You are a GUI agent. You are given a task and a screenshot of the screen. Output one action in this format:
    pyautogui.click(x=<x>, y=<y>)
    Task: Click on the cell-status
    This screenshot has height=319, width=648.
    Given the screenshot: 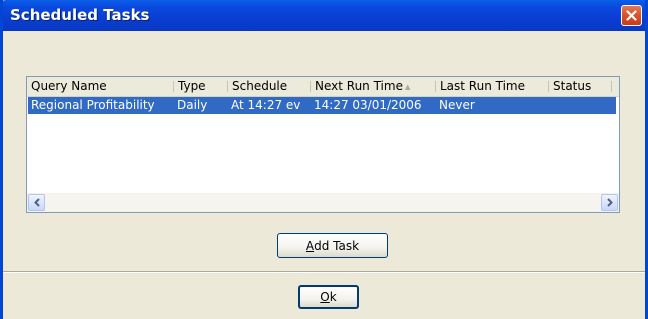 What is the action you would take?
    pyautogui.click(x=582, y=105)
    